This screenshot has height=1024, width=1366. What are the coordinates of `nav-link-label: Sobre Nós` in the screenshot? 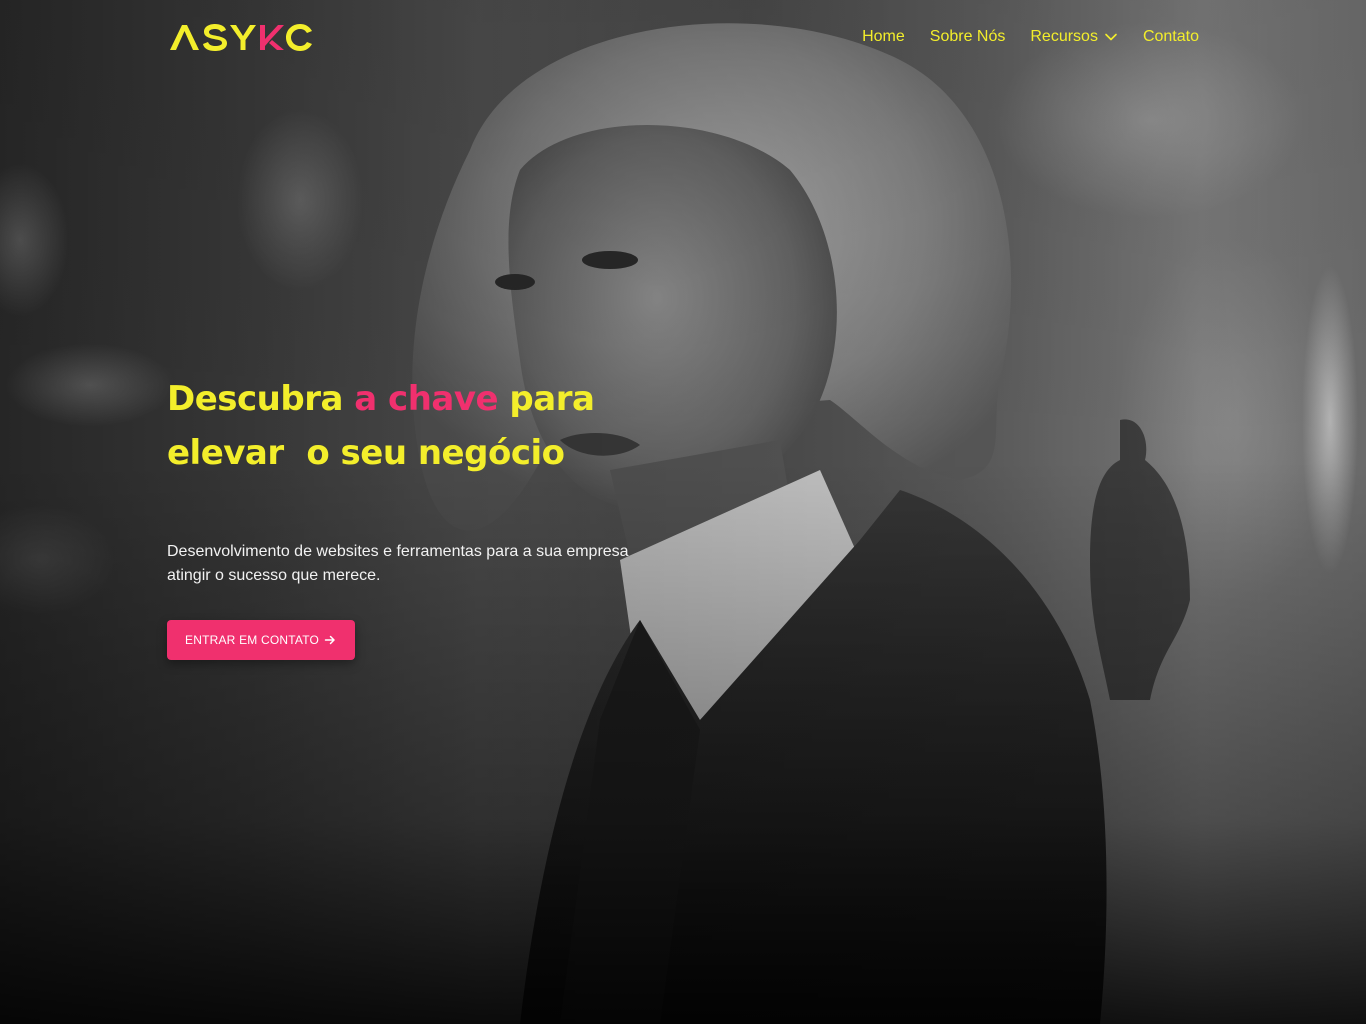 It's located at (967, 36).